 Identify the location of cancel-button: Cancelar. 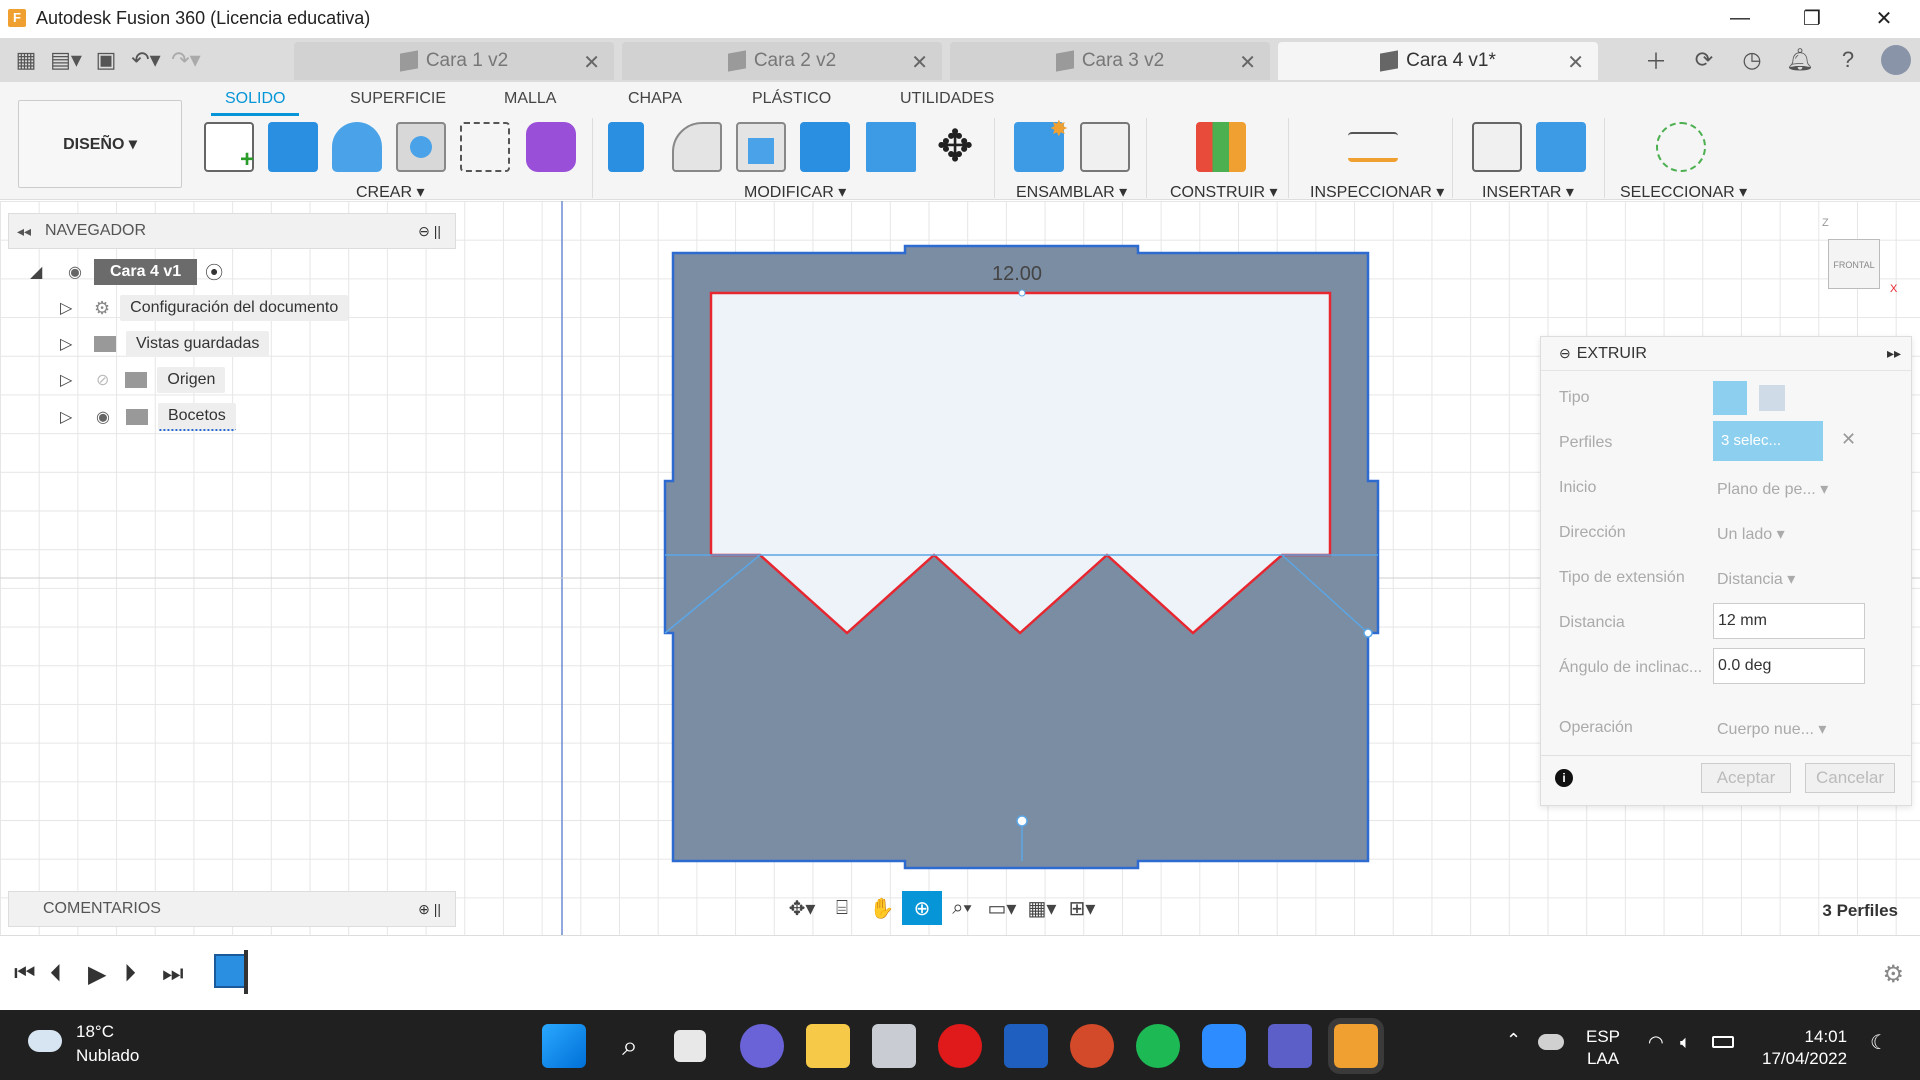
(1850, 778).